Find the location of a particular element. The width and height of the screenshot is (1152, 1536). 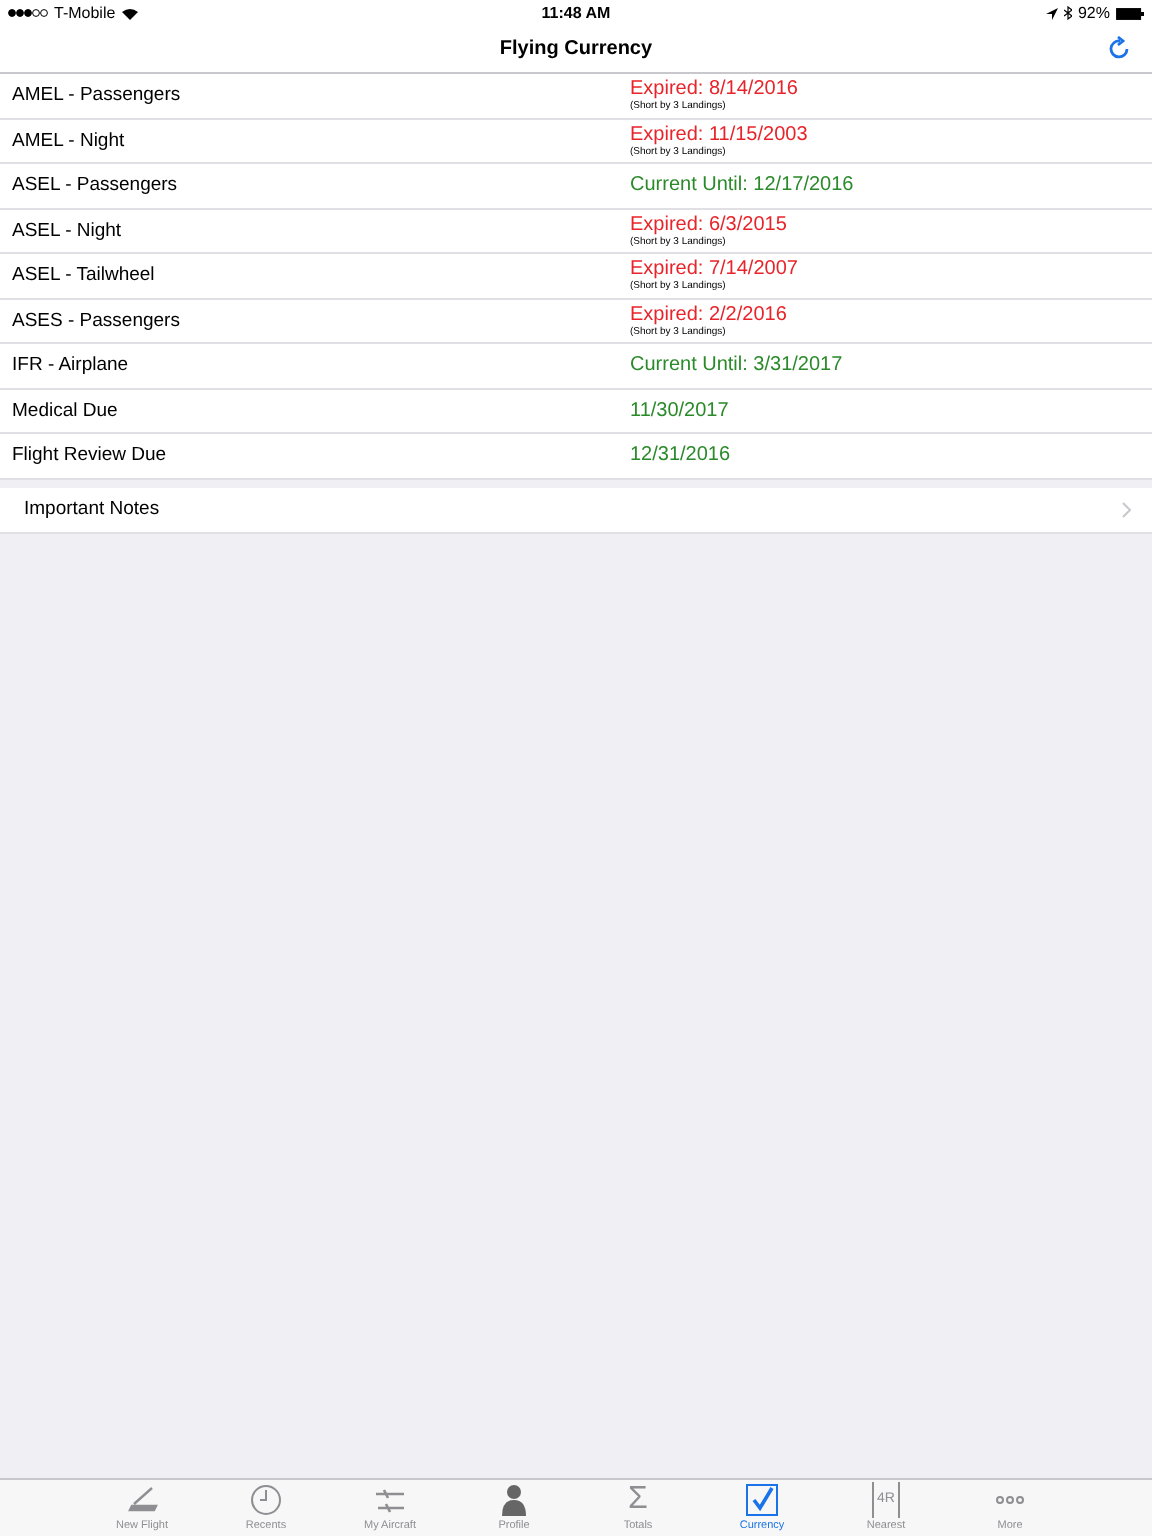

checkbox-icon is located at coordinates (762, 1500).